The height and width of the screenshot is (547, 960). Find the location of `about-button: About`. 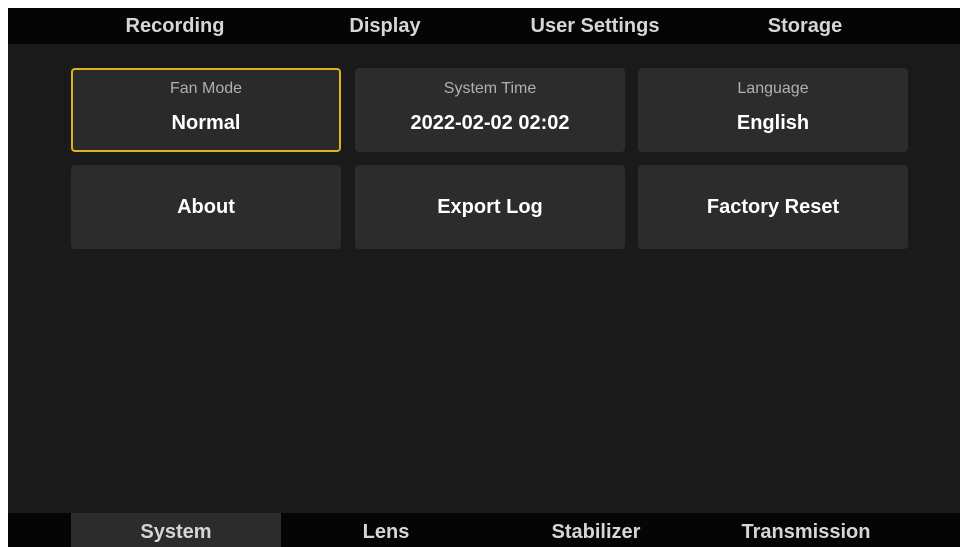

about-button: About is located at coordinates (206, 207).